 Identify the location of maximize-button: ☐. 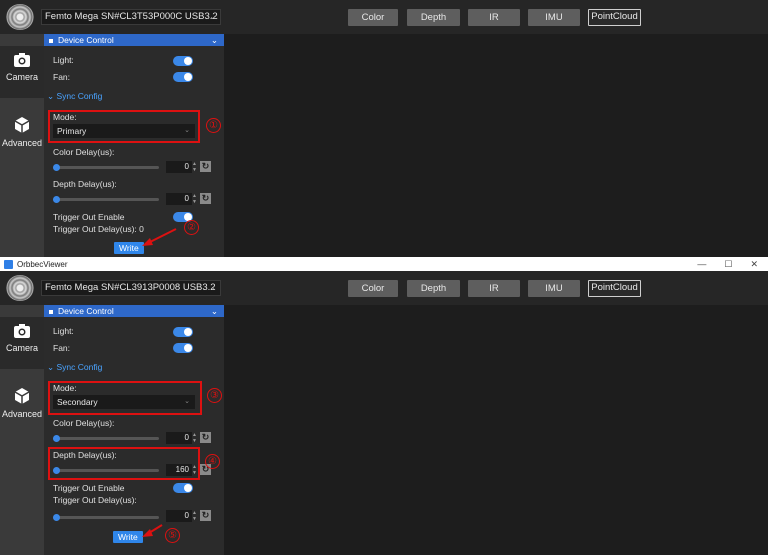
(728, 264).